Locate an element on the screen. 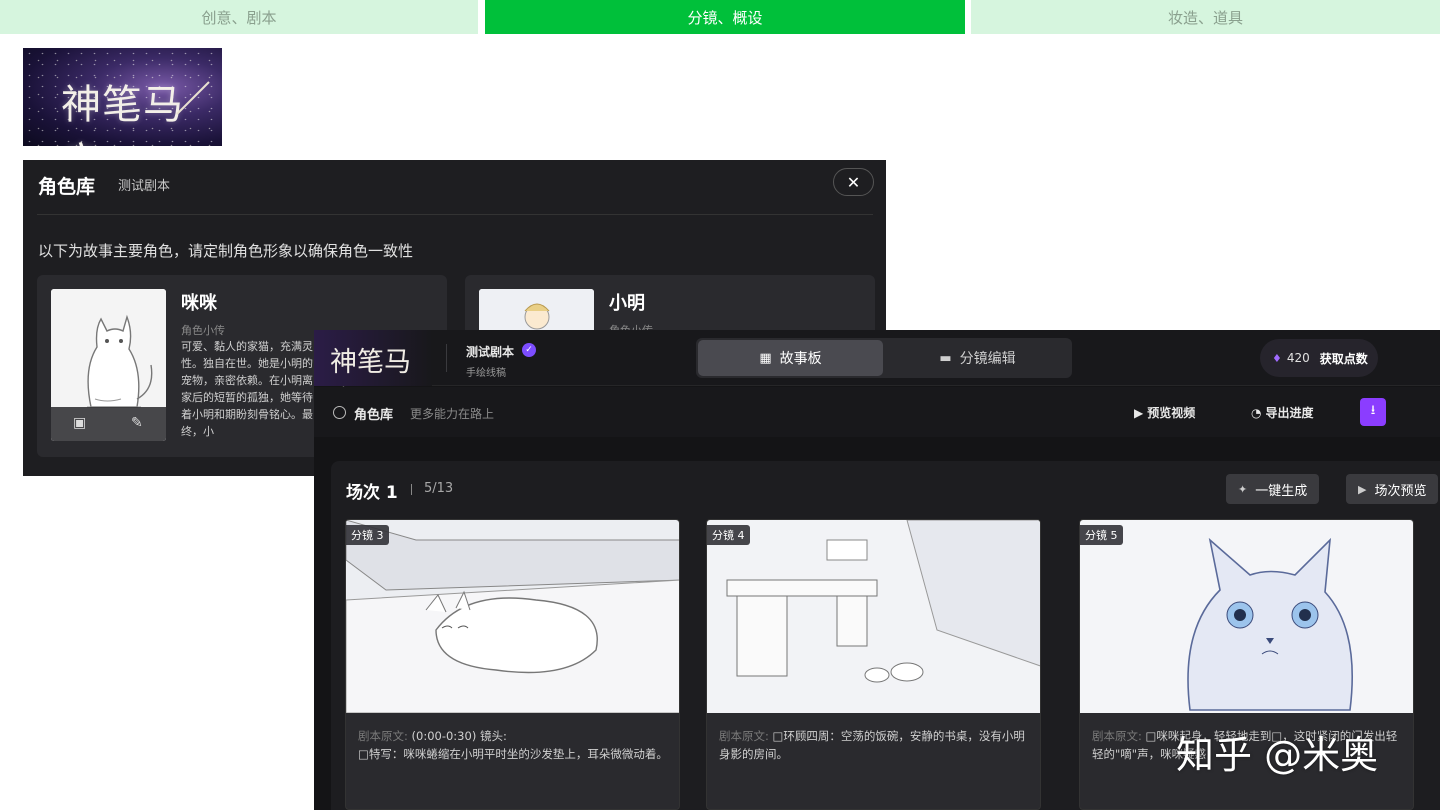  grid-icon: ▦ is located at coordinates (765, 358).